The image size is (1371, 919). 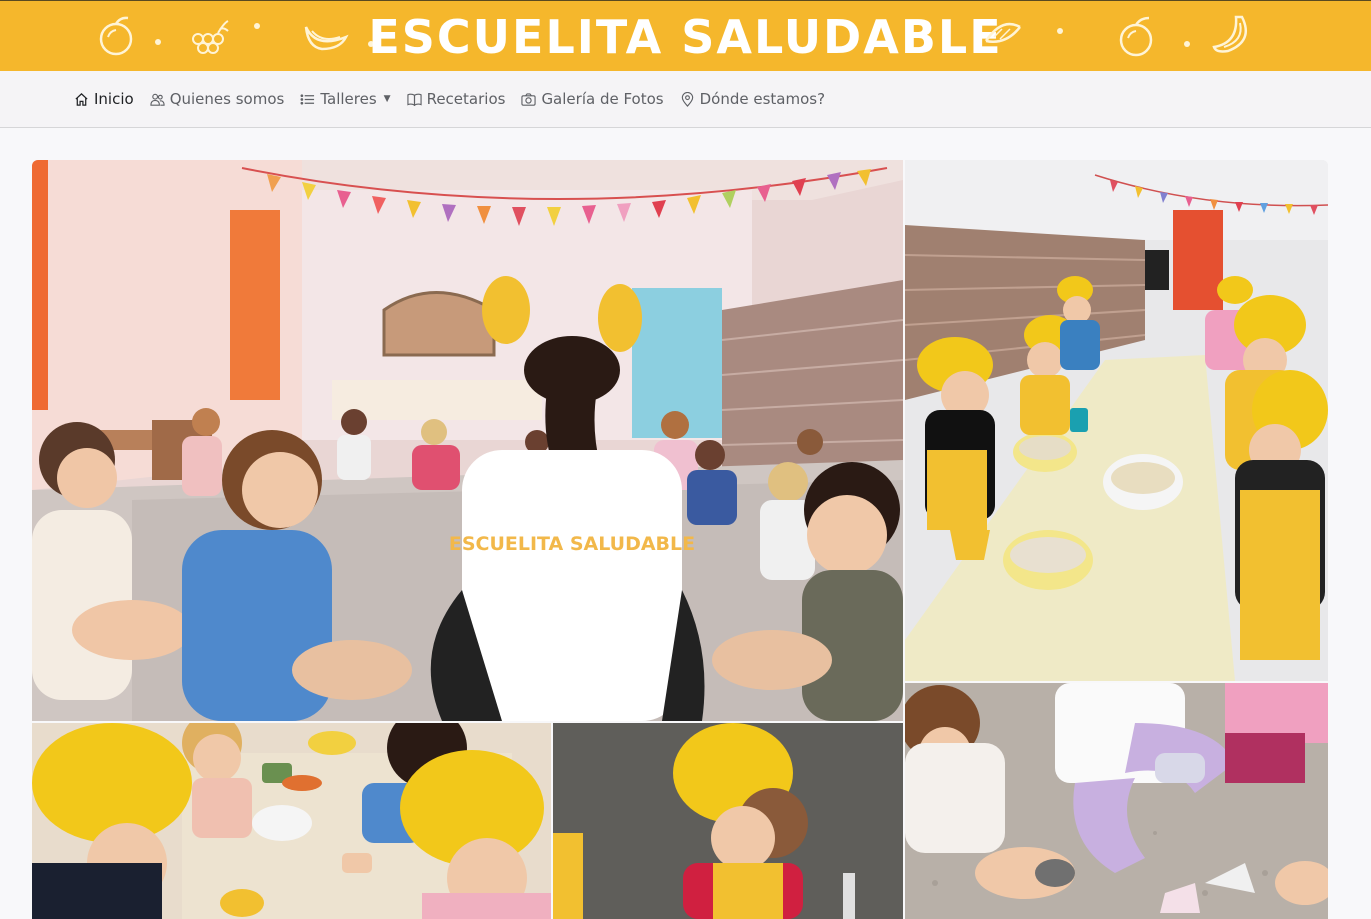 I want to click on site-title: ESCUELITA SALUDABLE, so click(x=685, y=37).